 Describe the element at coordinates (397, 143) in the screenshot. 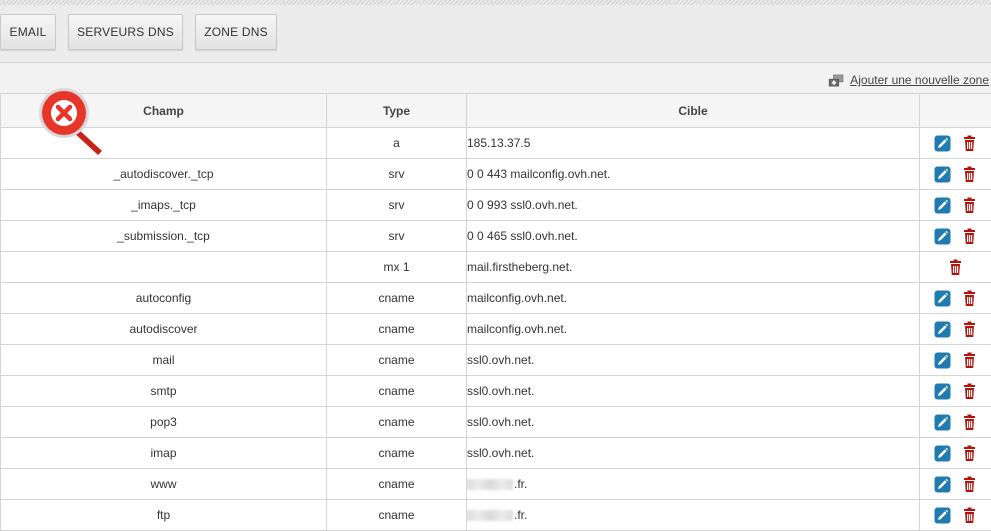

I see `cell-type: a` at that location.